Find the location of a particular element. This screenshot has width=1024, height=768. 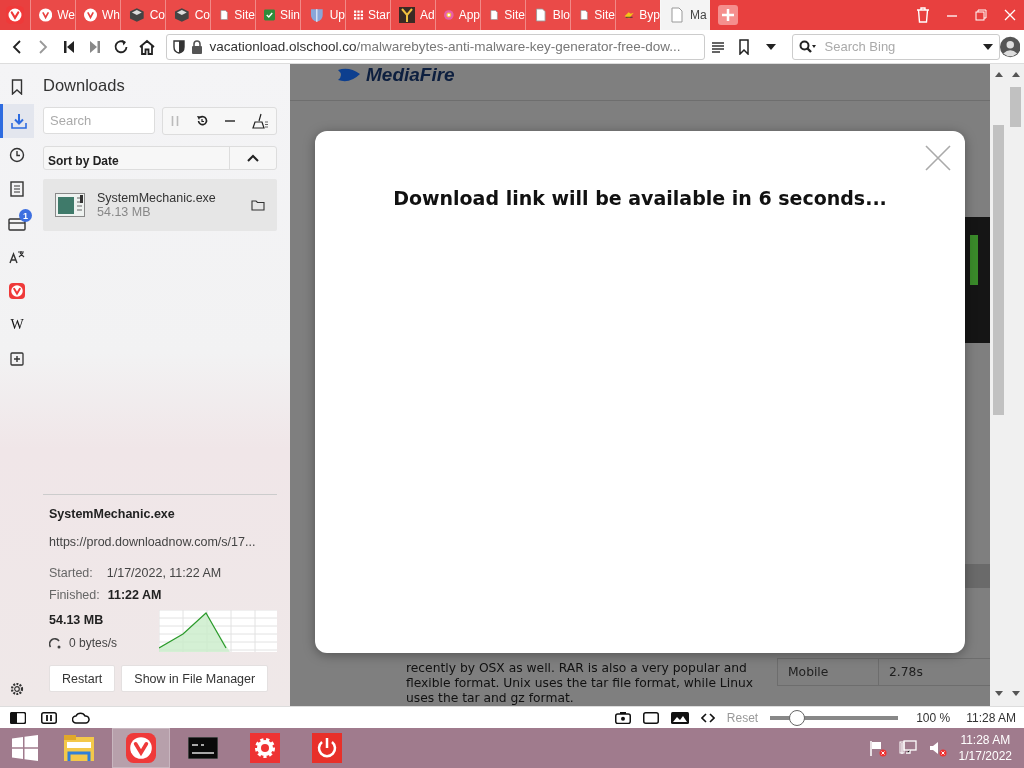

download-size: 54.13 MB is located at coordinates (76, 620).